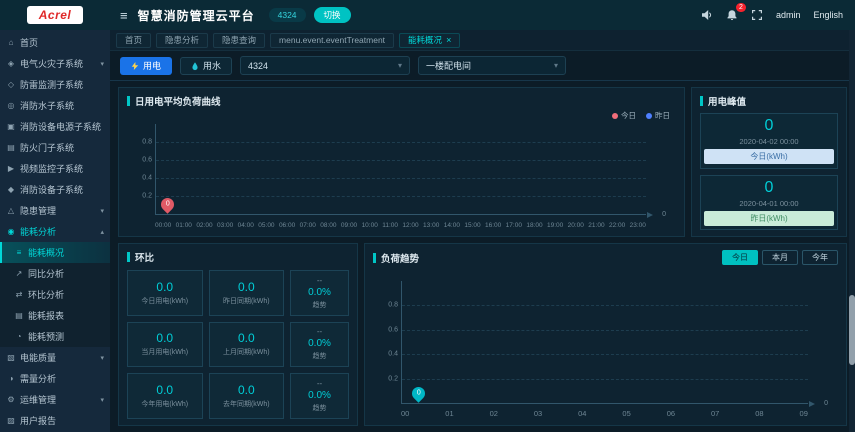  What do you see at coordinates (430, 40) in the screenshot?
I see `tab-energy-overview: 能耗概况 ×` at bounding box center [430, 40].